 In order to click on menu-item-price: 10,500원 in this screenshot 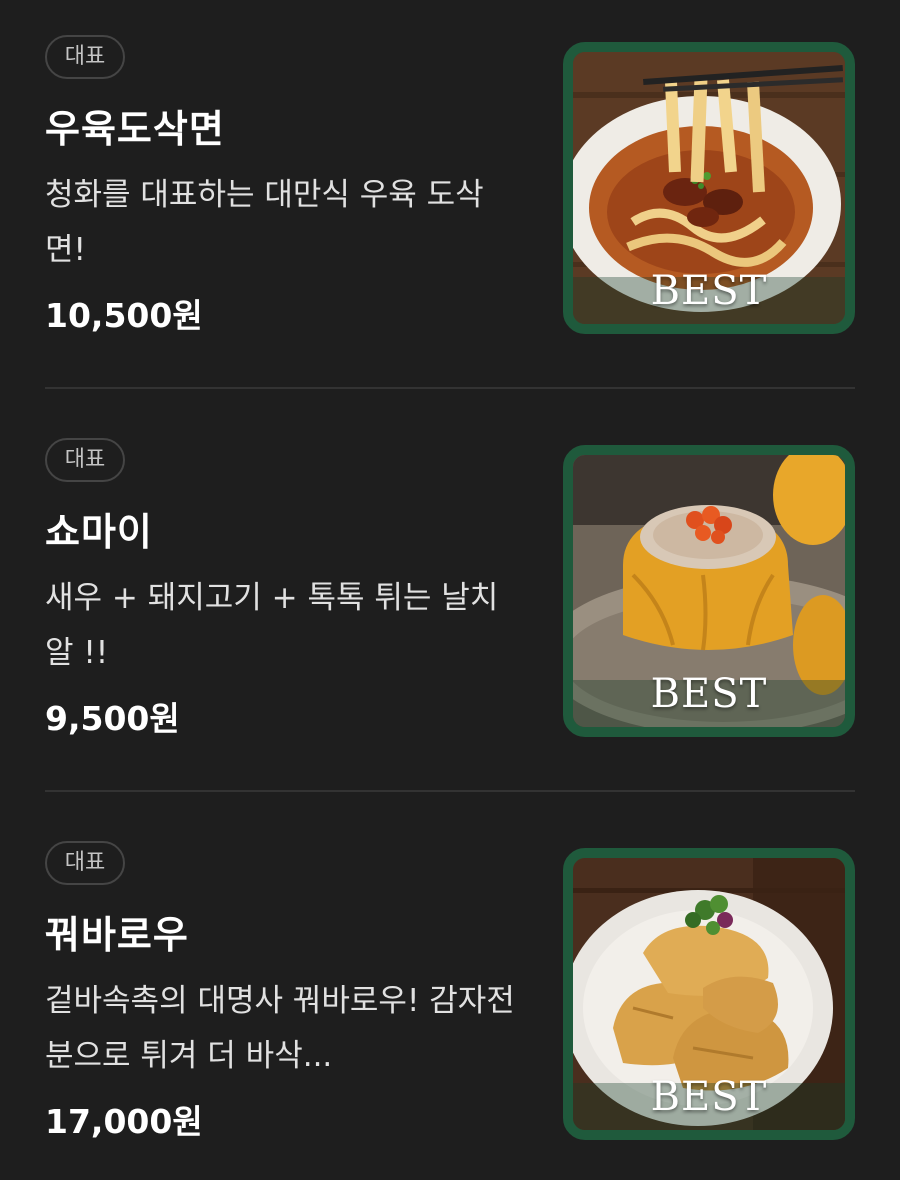, I will do `click(124, 315)`.